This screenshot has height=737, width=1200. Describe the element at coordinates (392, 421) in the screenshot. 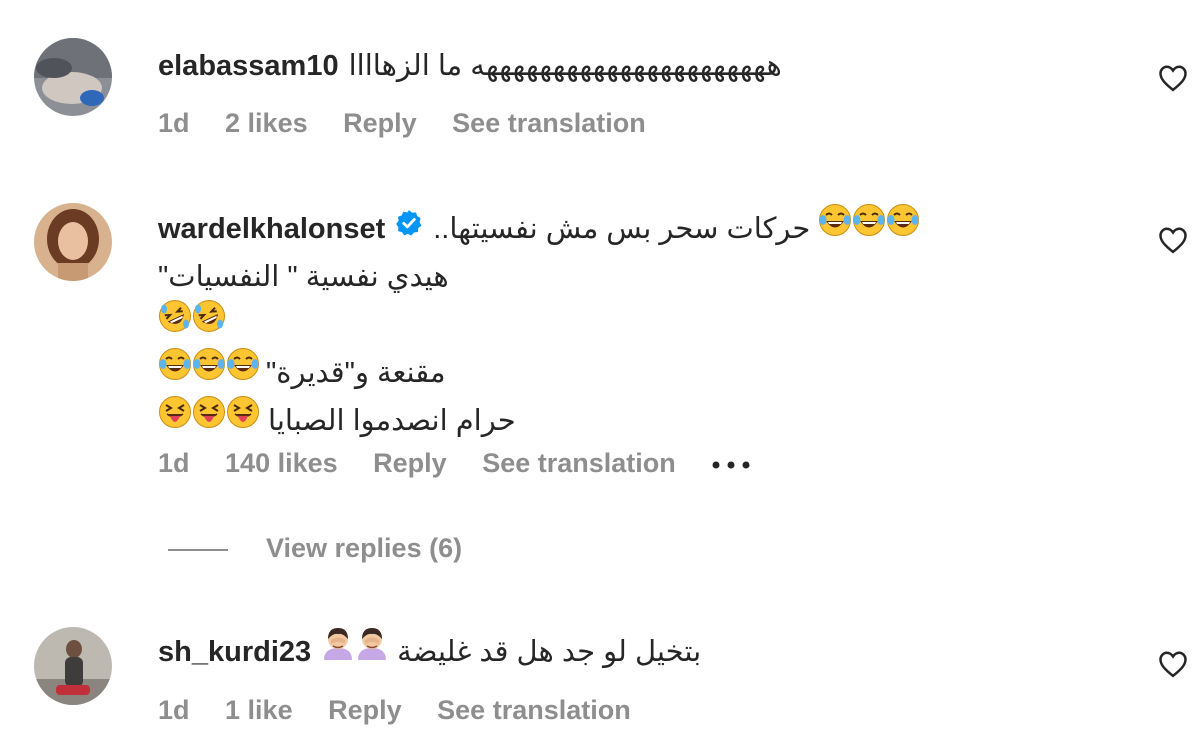

I see `comment-text: حرام انصدموا الصبايا` at that location.